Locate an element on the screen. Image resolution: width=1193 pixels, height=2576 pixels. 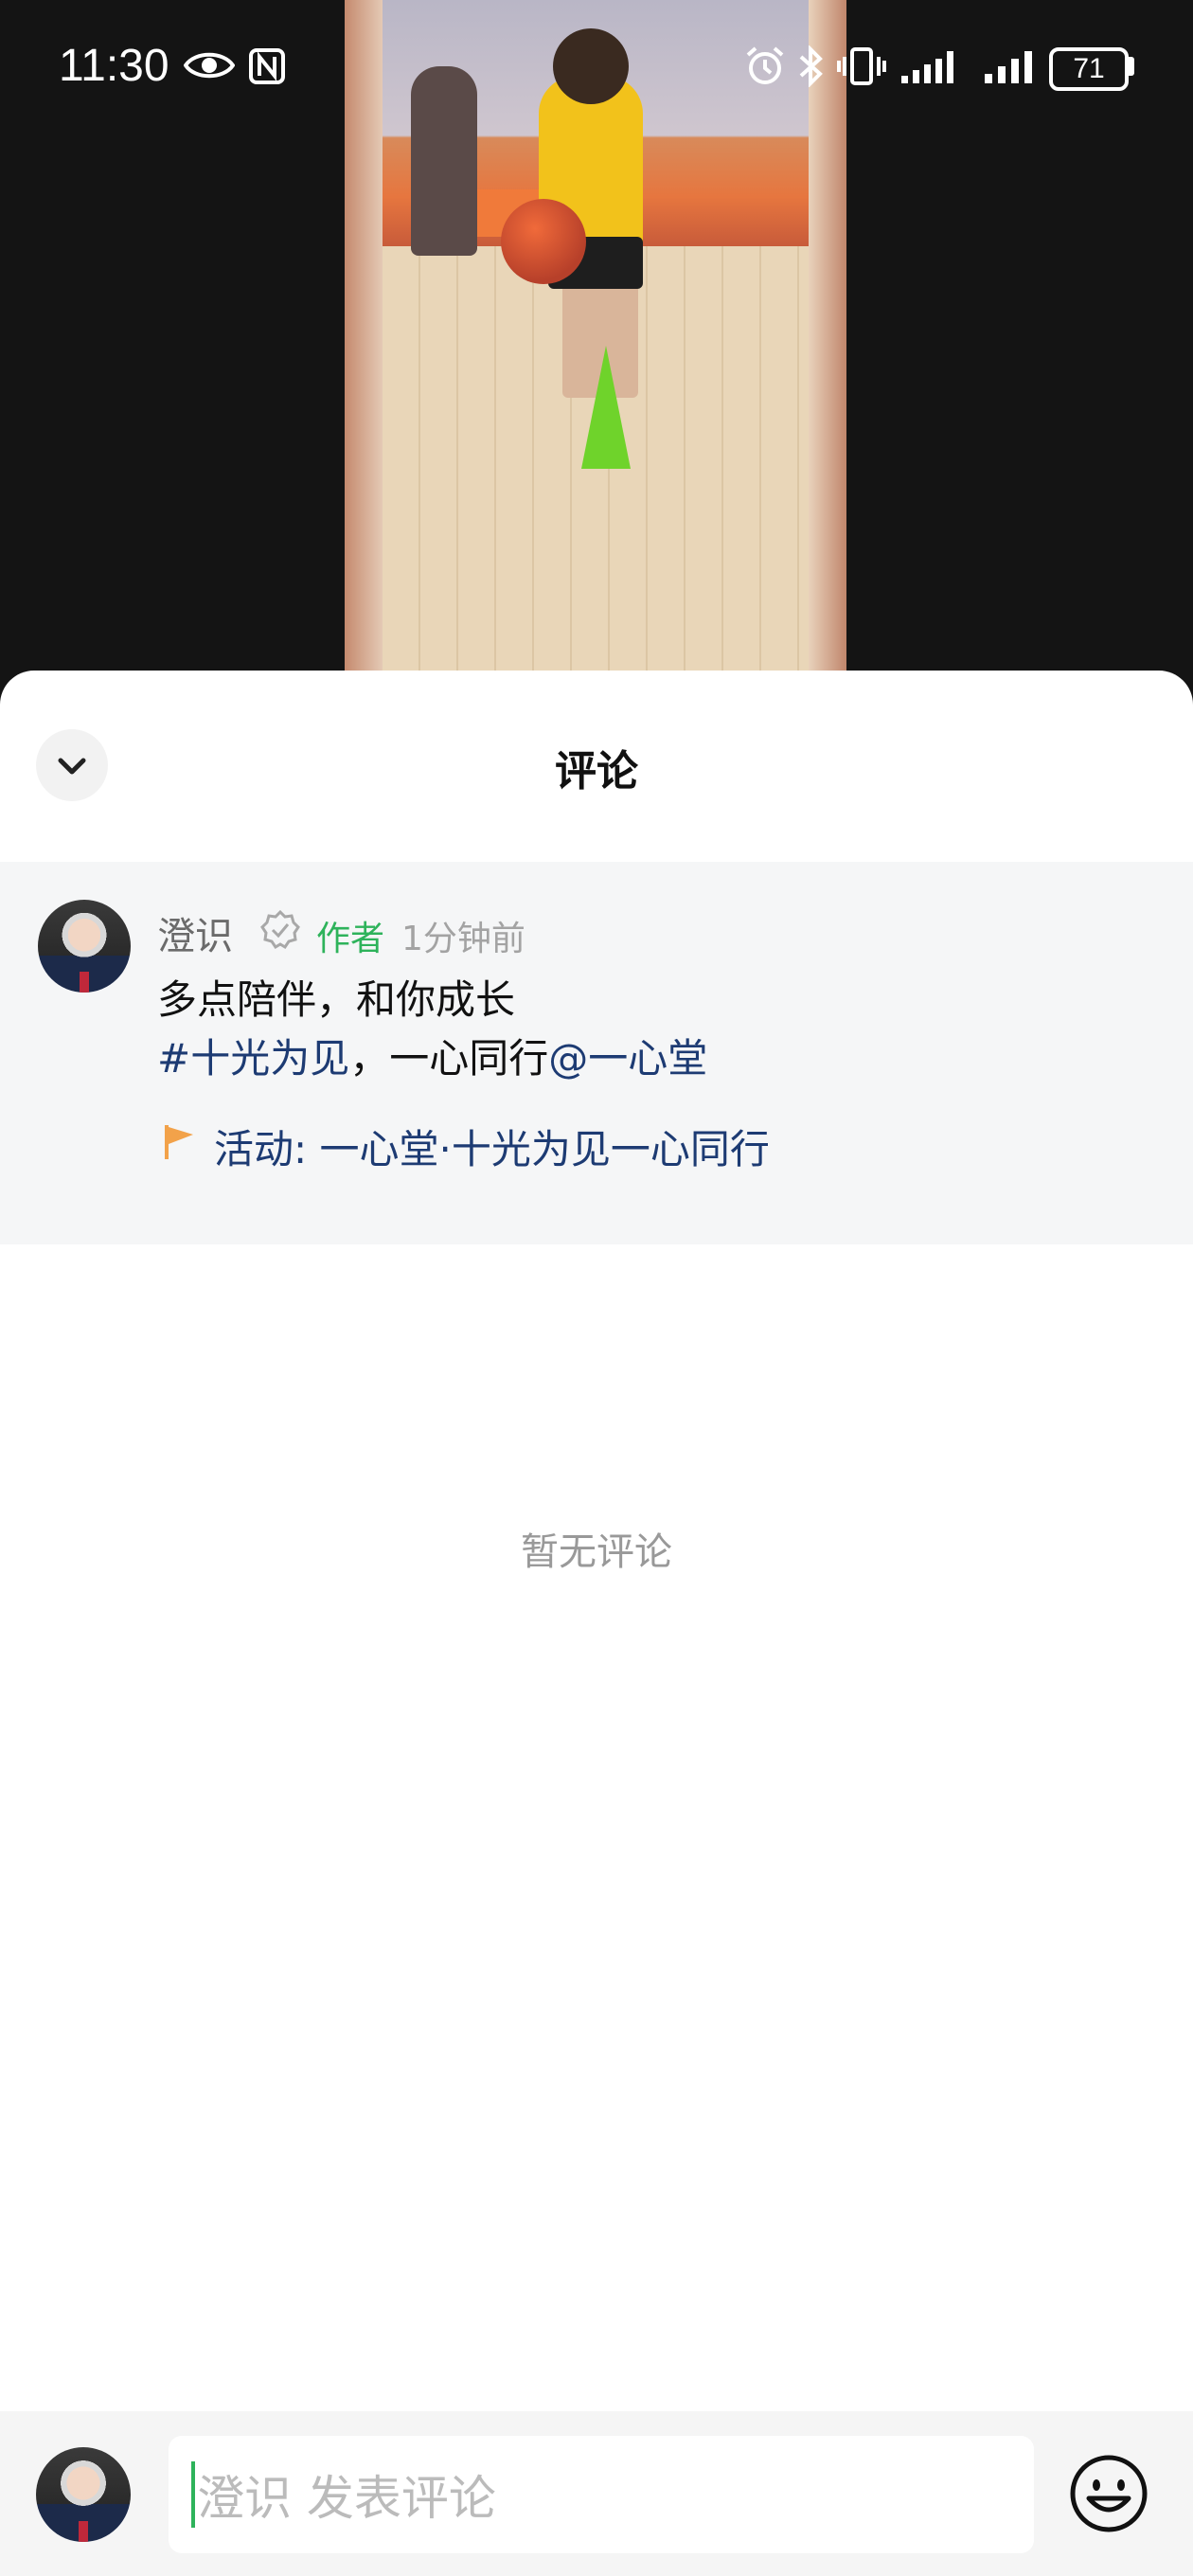
video-scene-ball is located at coordinates (543, 241).